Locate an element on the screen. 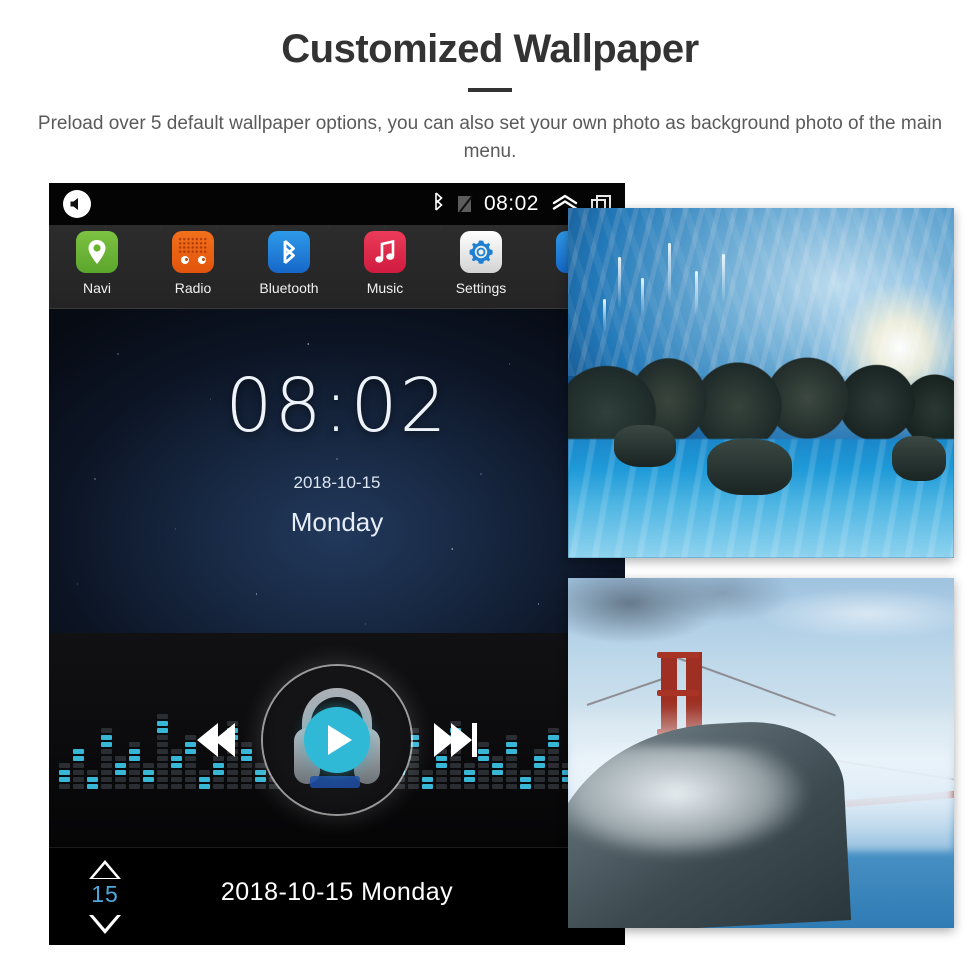 Image resolution: width=980 pixels, height=979 pixels. golden-gate-bridge-wallpaper is located at coordinates (761, 753).